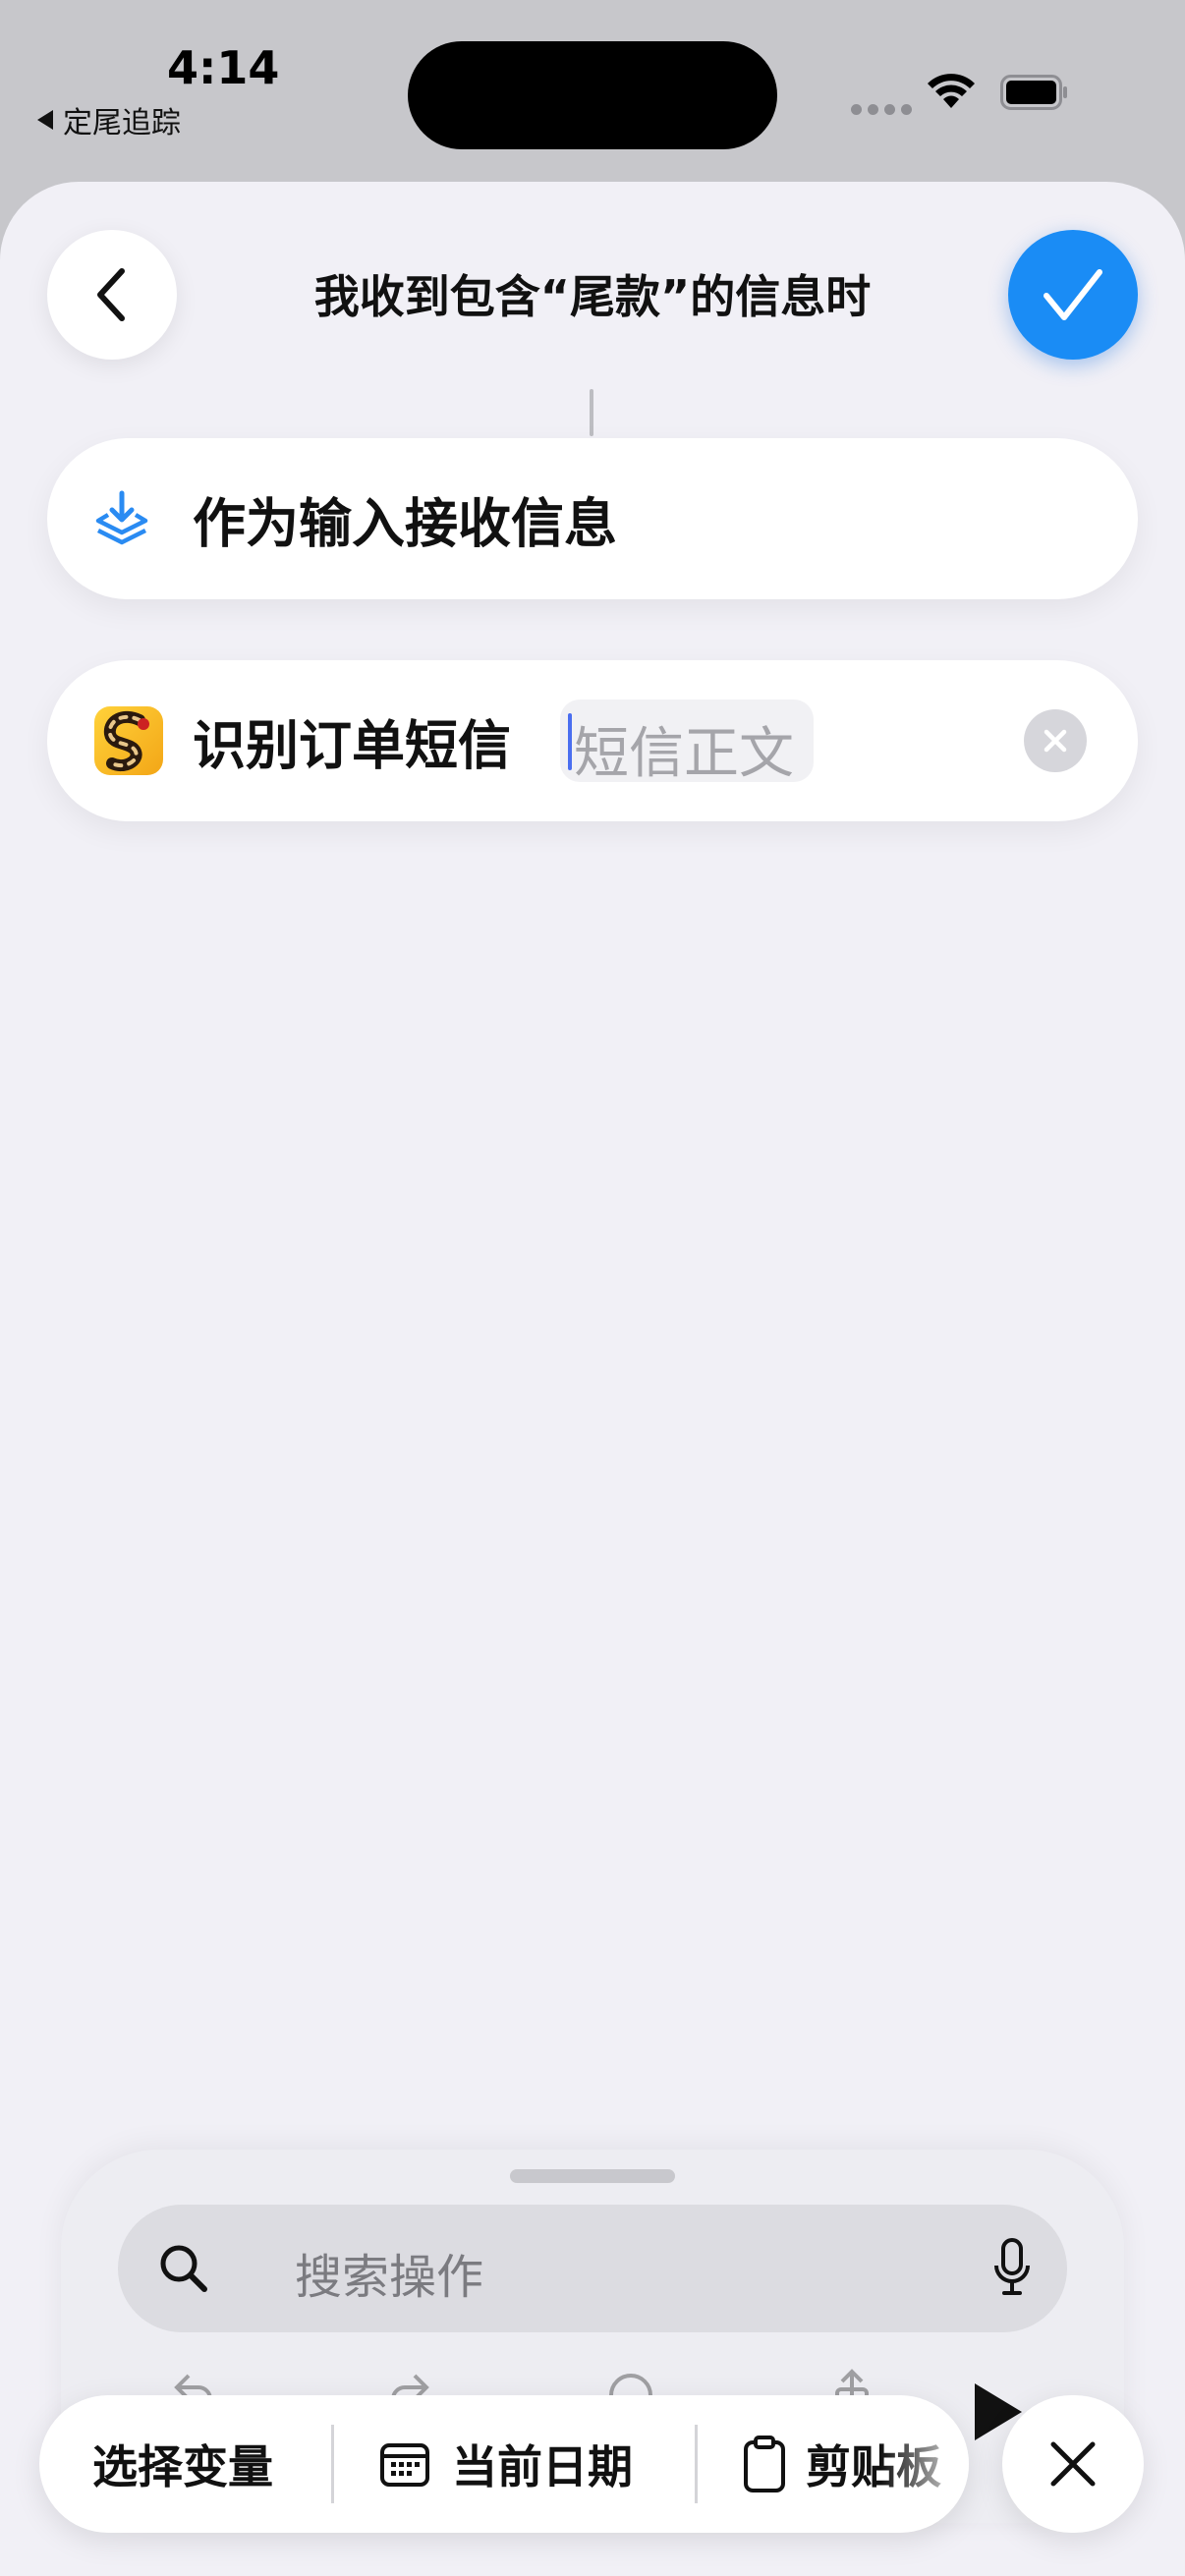 The image size is (1185, 2576). I want to click on sms-body-token-field: 短信正文, so click(687, 743).